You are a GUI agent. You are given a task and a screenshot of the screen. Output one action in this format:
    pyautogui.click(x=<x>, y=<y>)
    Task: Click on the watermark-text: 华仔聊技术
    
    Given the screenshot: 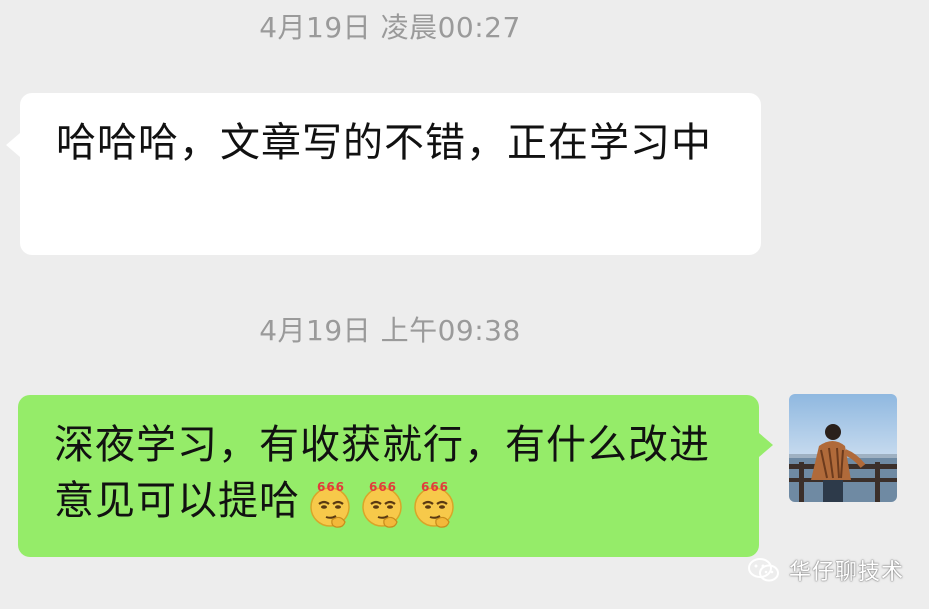 What is the action you would take?
    pyautogui.click(x=847, y=572)
    